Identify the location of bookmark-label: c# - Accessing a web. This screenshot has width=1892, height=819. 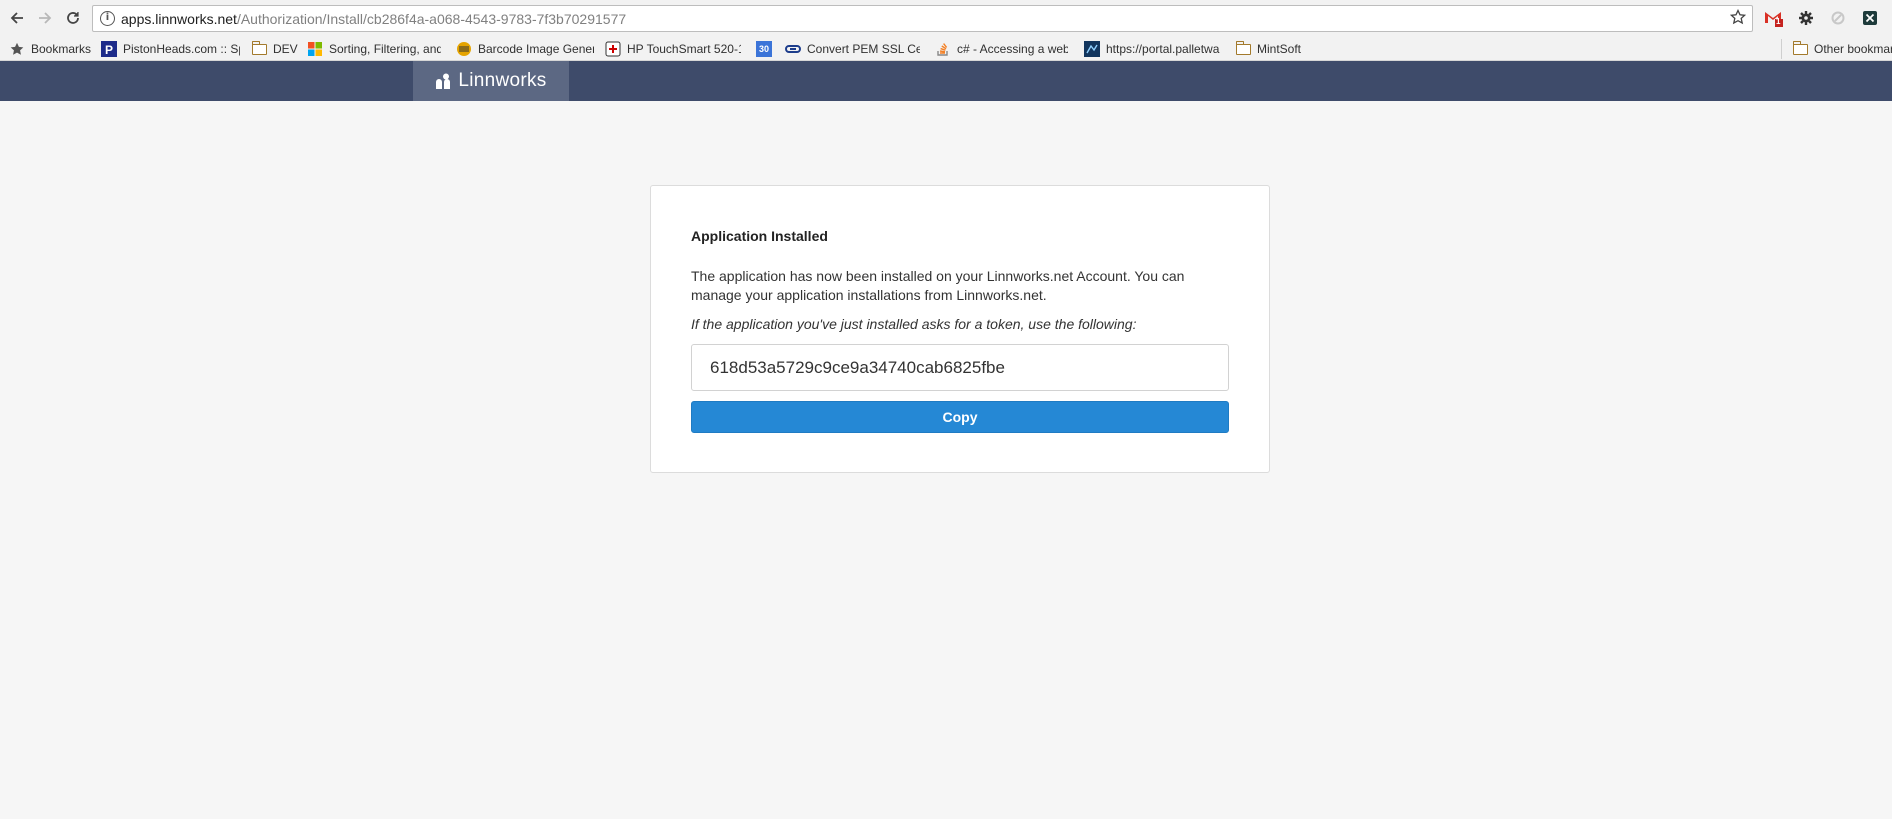
(1012, 49).